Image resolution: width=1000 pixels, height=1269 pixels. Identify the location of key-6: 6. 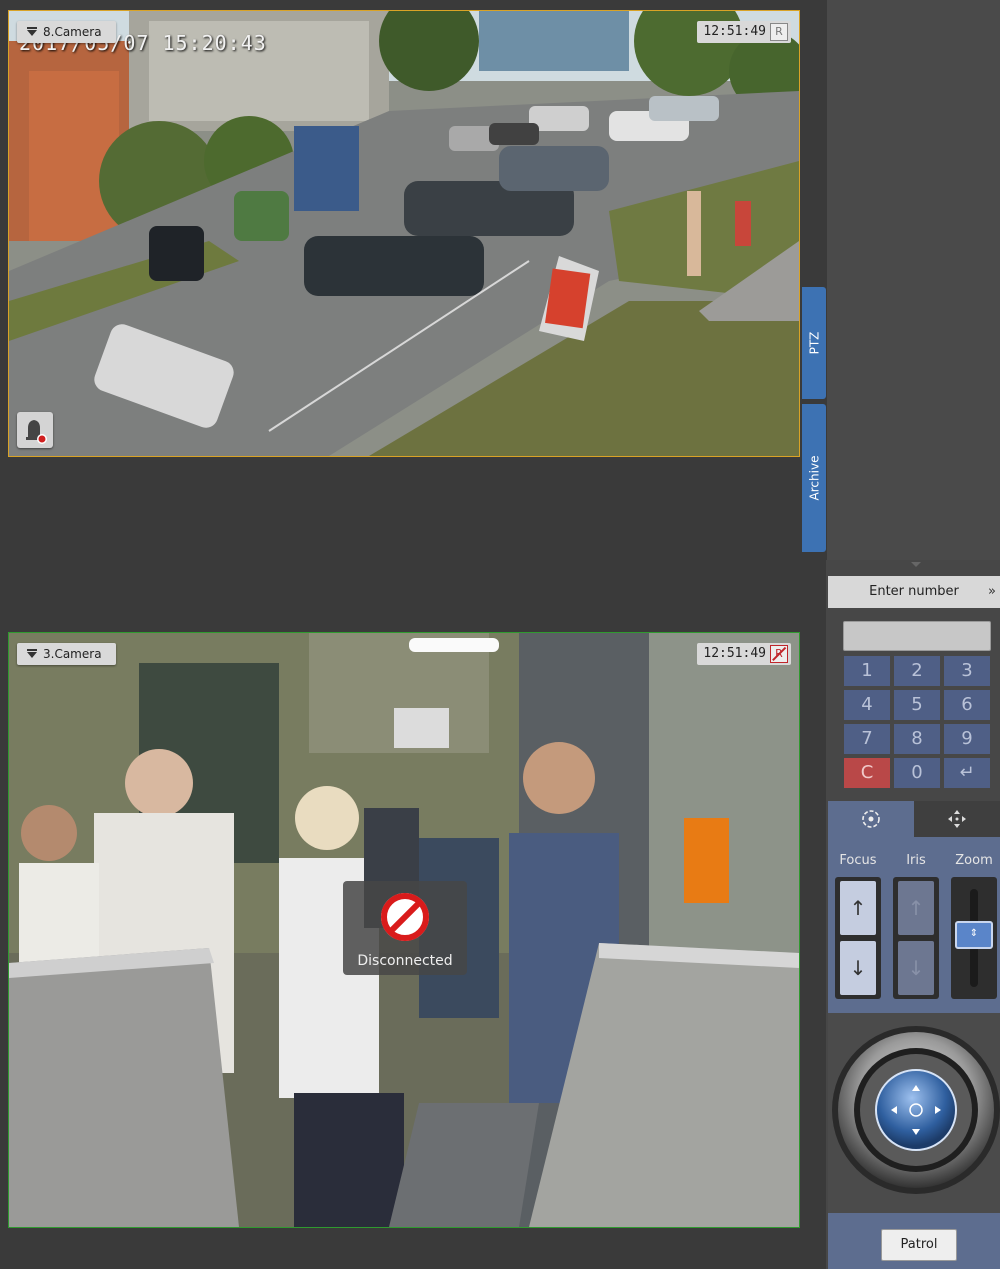
(967, 705).